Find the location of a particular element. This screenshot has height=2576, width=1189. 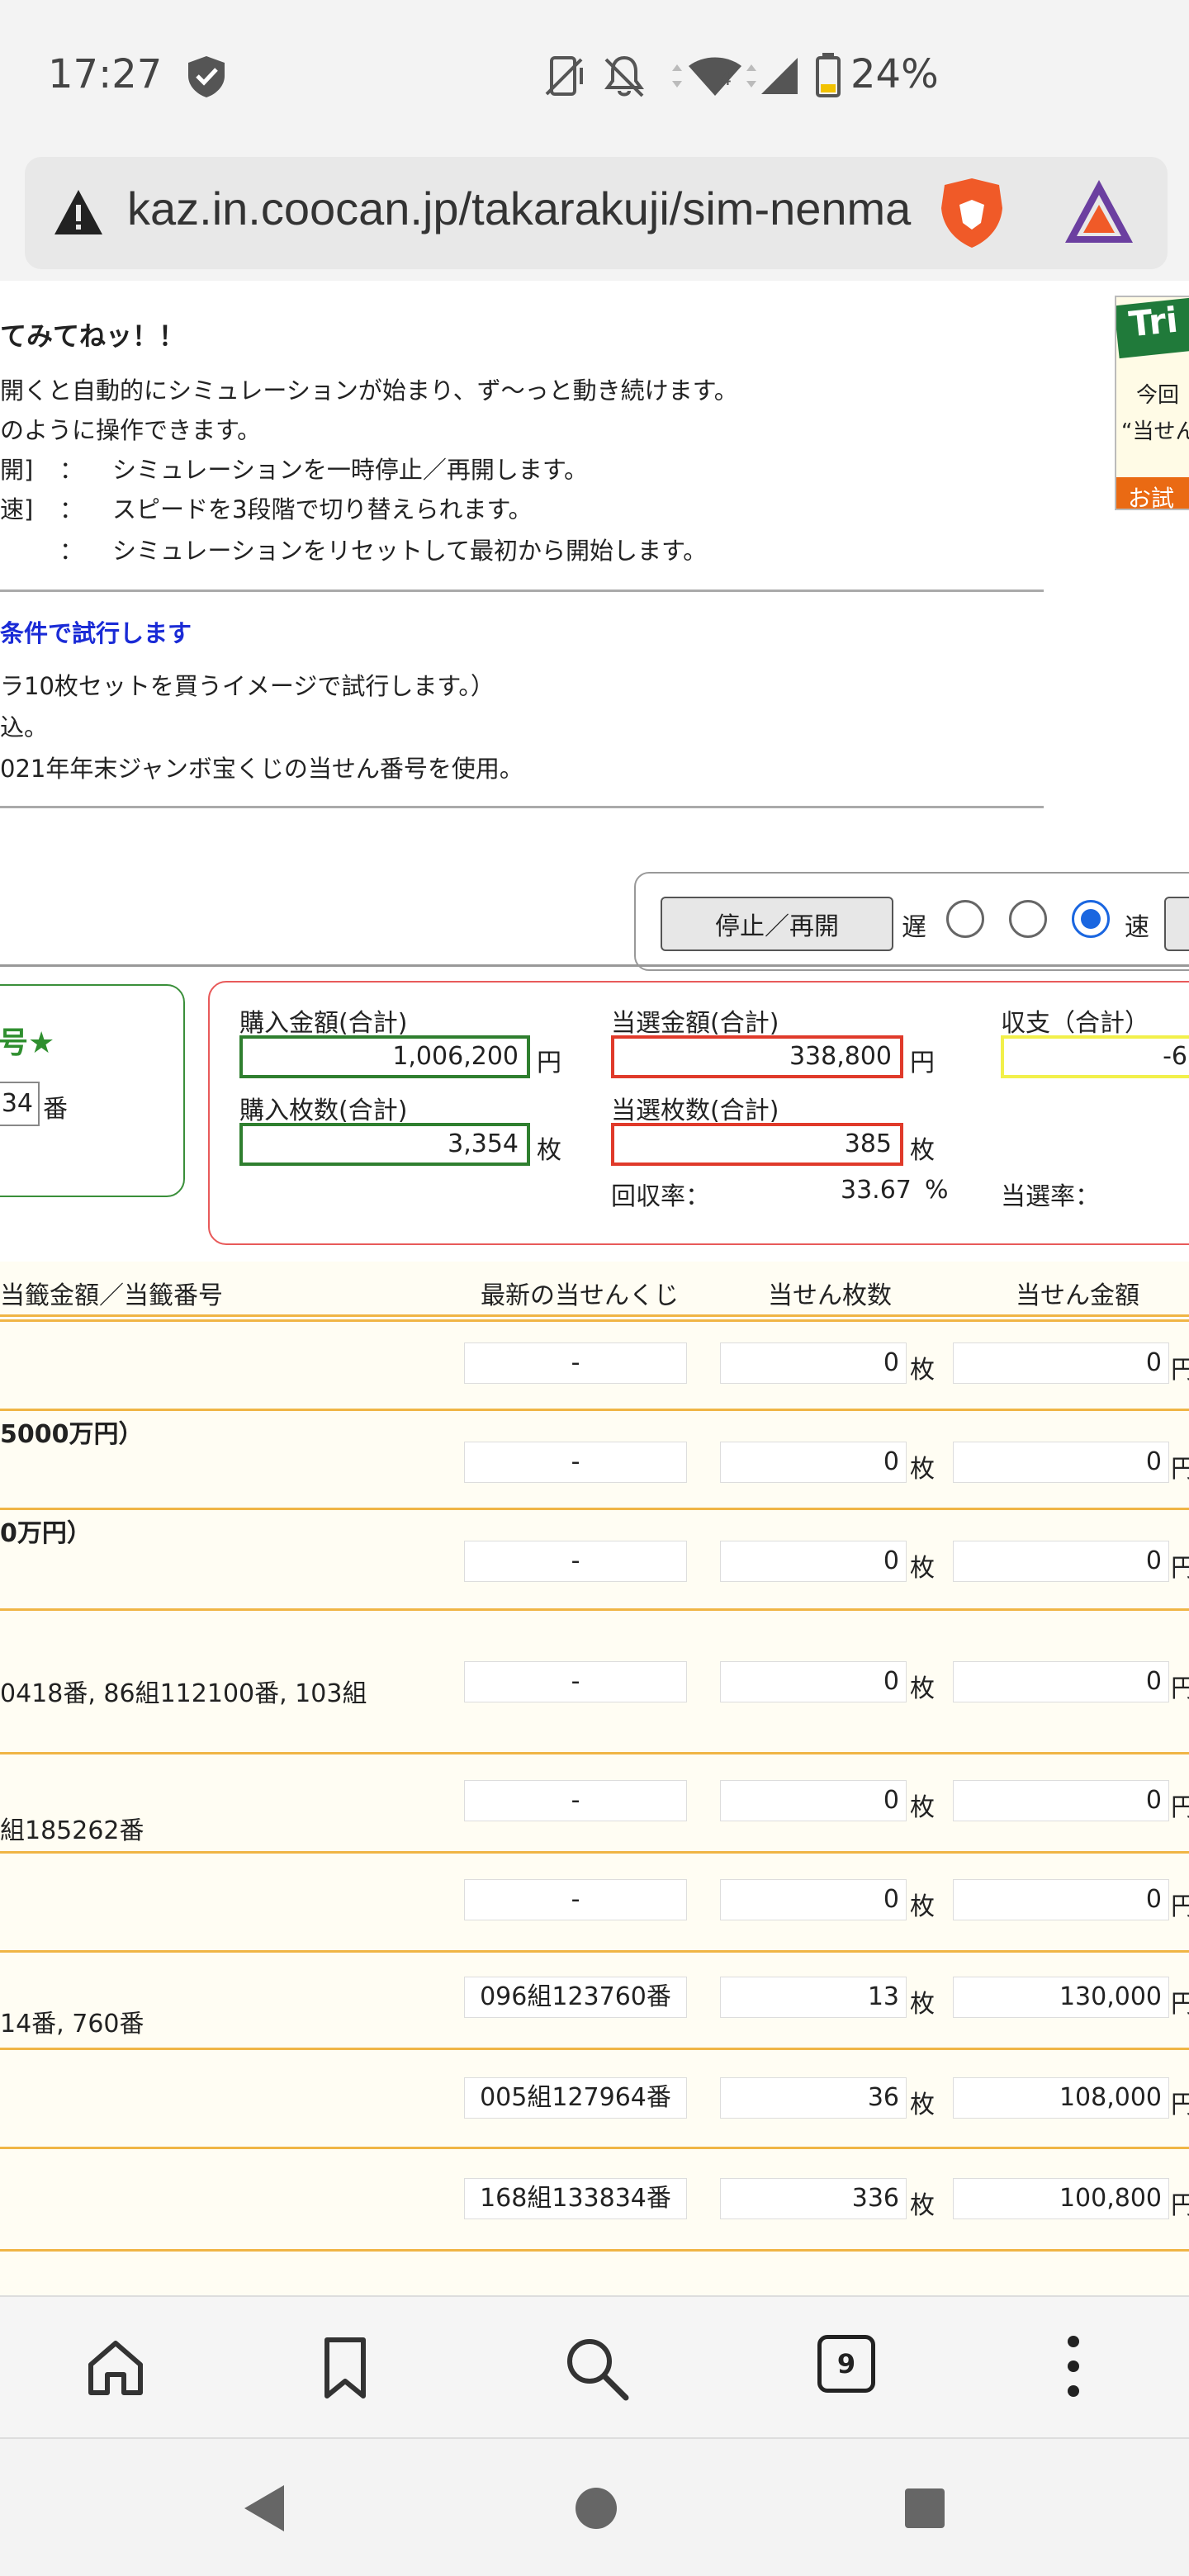

vibrate-icon is located at coordinates (564, 76).